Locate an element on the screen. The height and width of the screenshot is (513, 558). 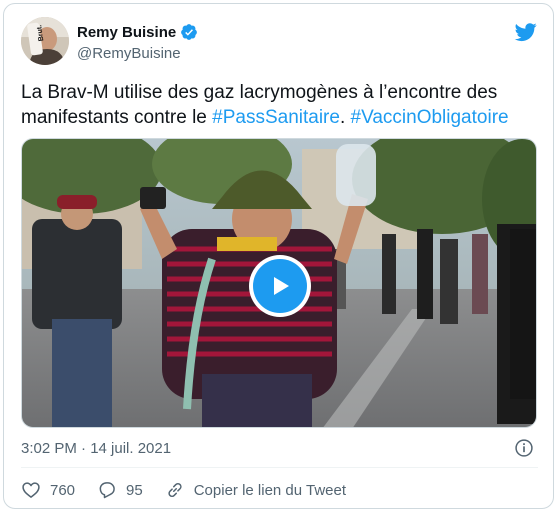
like-count: 760 is located at coordinates (63, 490).